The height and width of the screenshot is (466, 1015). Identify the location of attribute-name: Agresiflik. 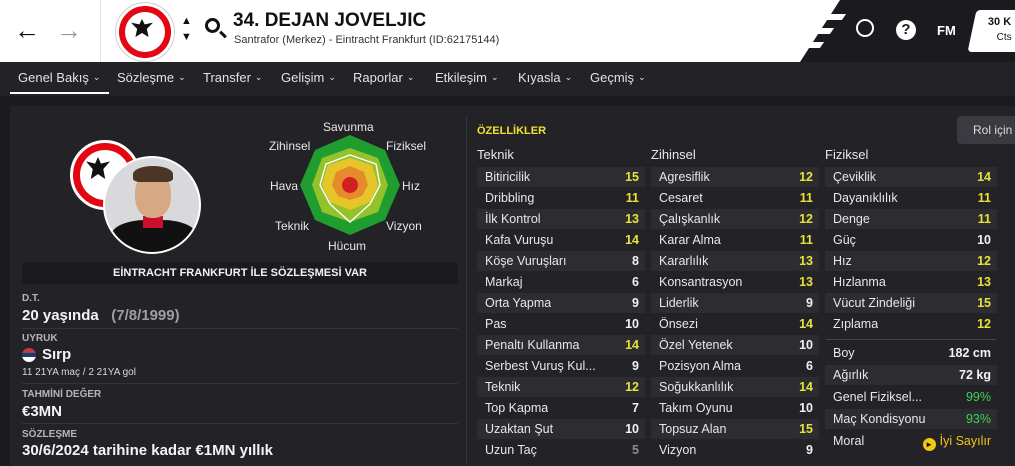
(684, 177).